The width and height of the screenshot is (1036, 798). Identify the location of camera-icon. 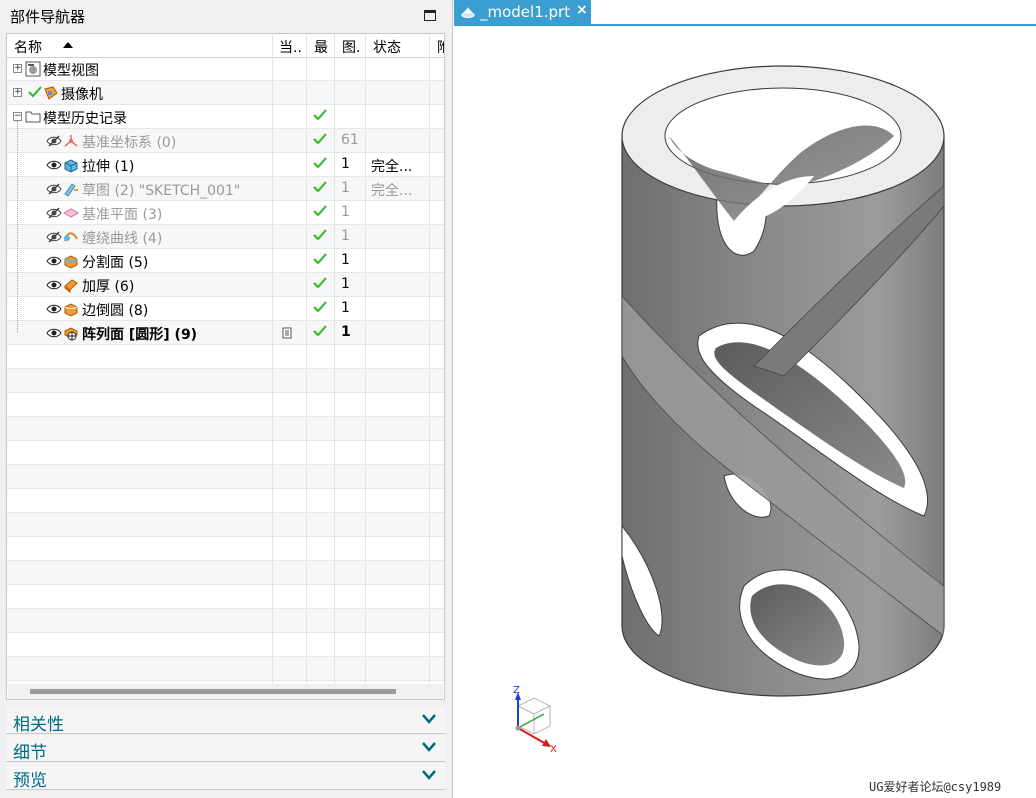
(51, 95).